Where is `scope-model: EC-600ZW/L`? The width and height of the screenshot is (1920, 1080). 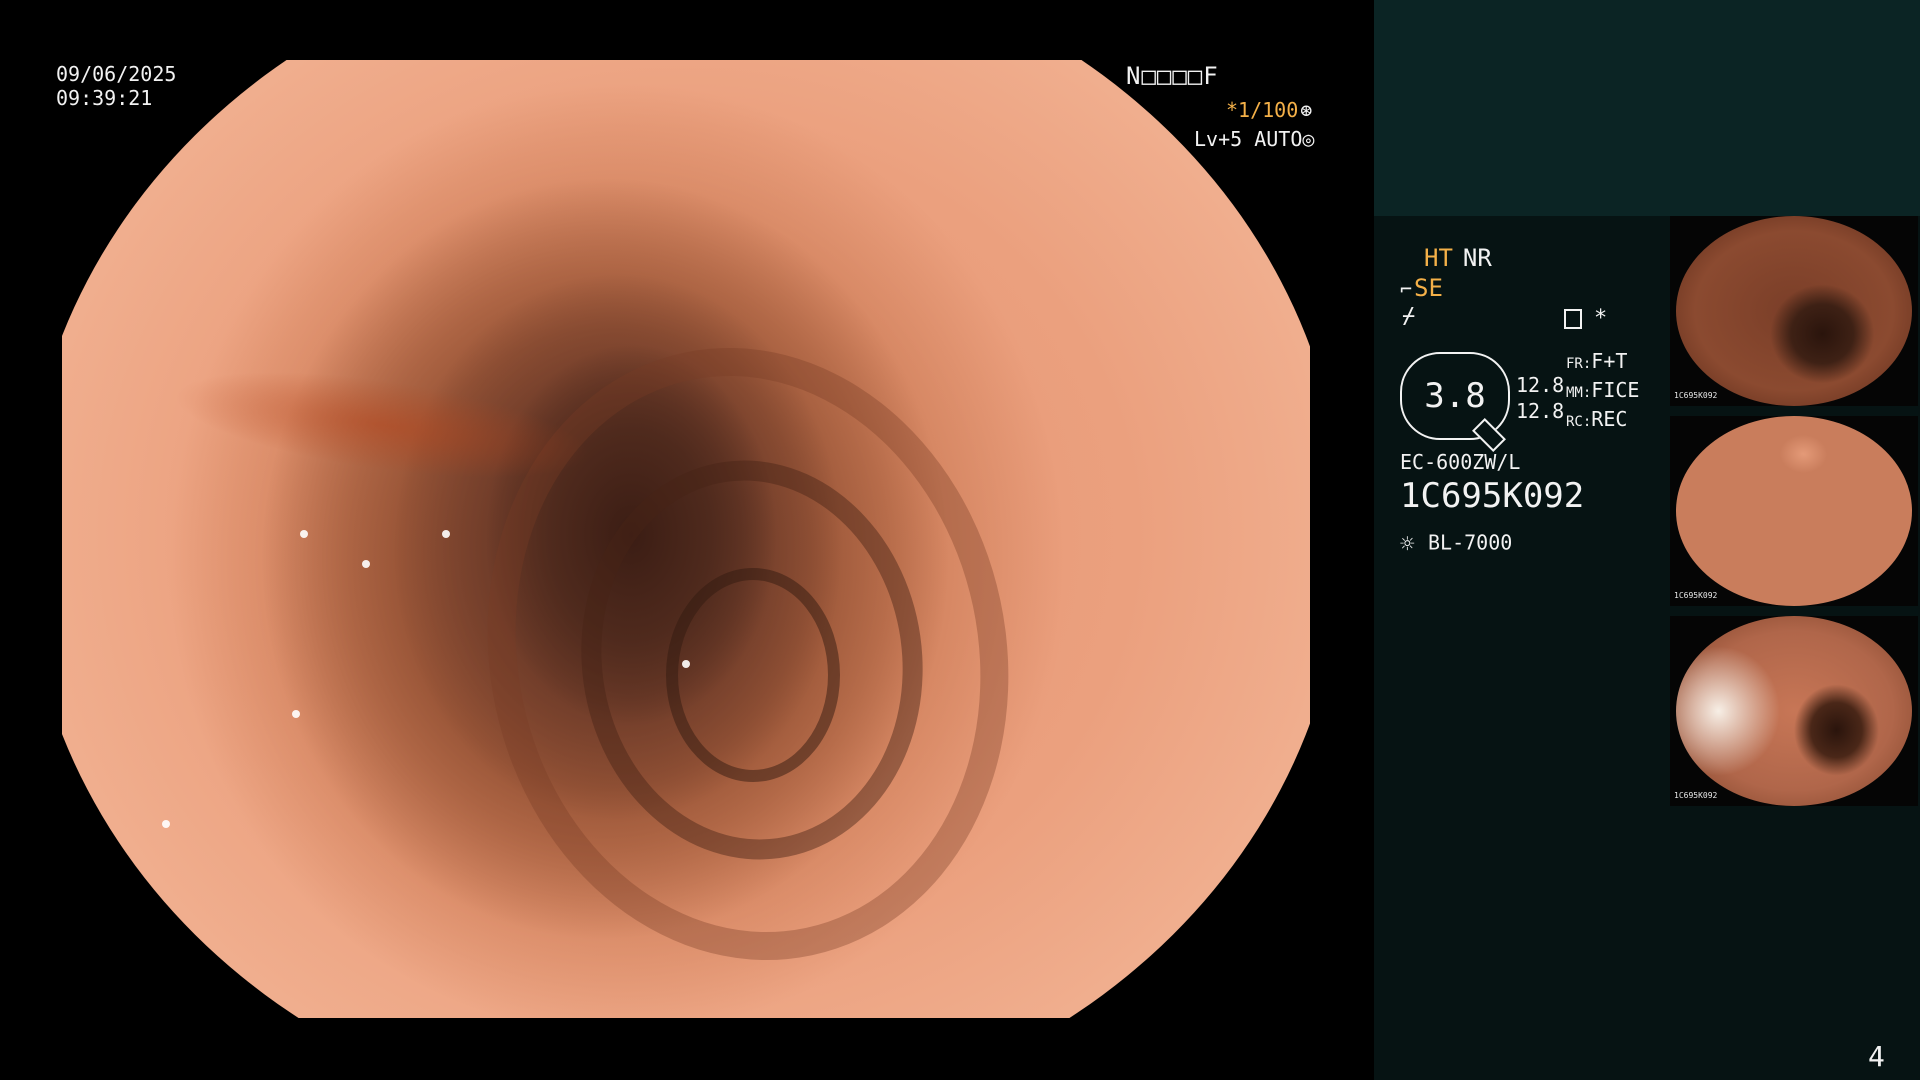 scope-model: EC-600ZW/L is located at coordinates (1460, 462).